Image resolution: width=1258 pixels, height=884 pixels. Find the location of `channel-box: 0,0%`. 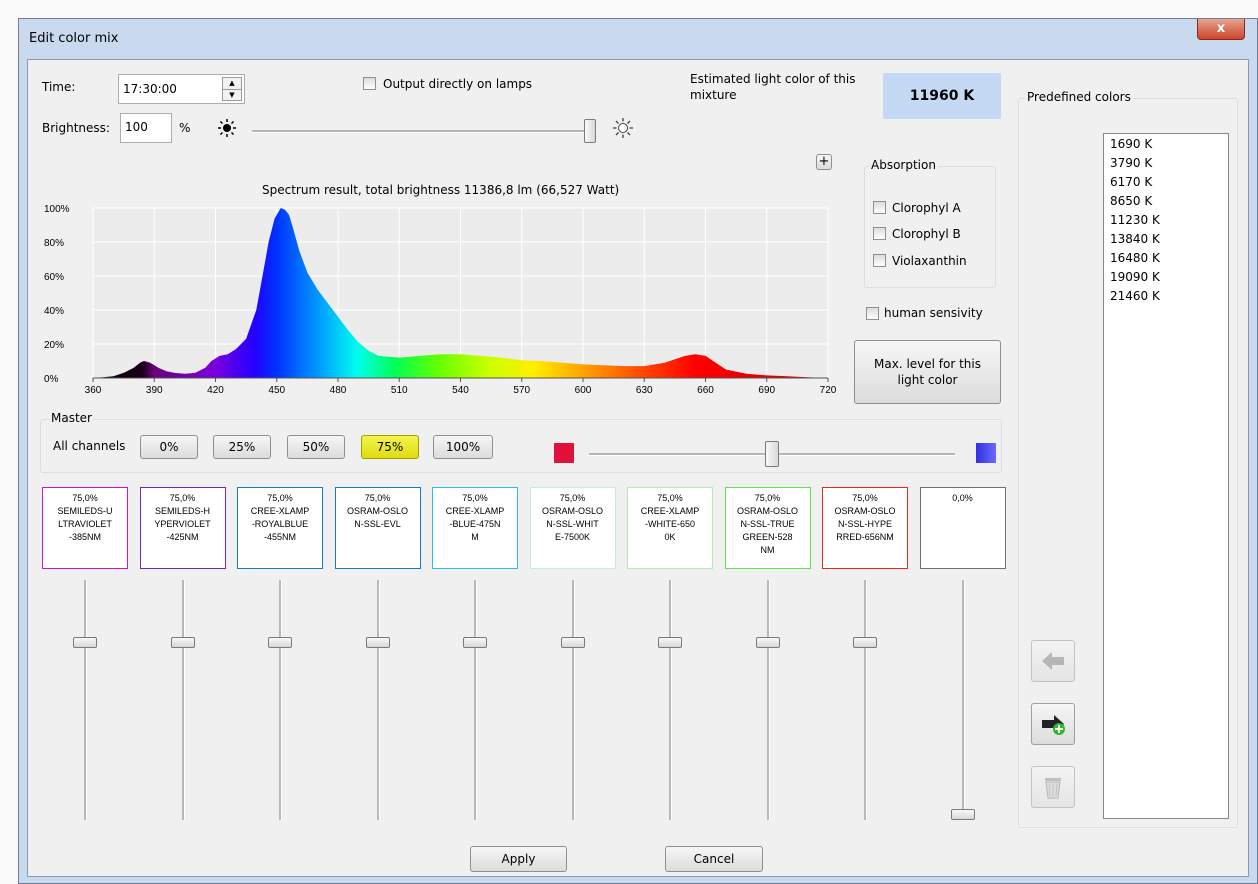

channel-box: 0,0% is located at coordinates (962, 528).